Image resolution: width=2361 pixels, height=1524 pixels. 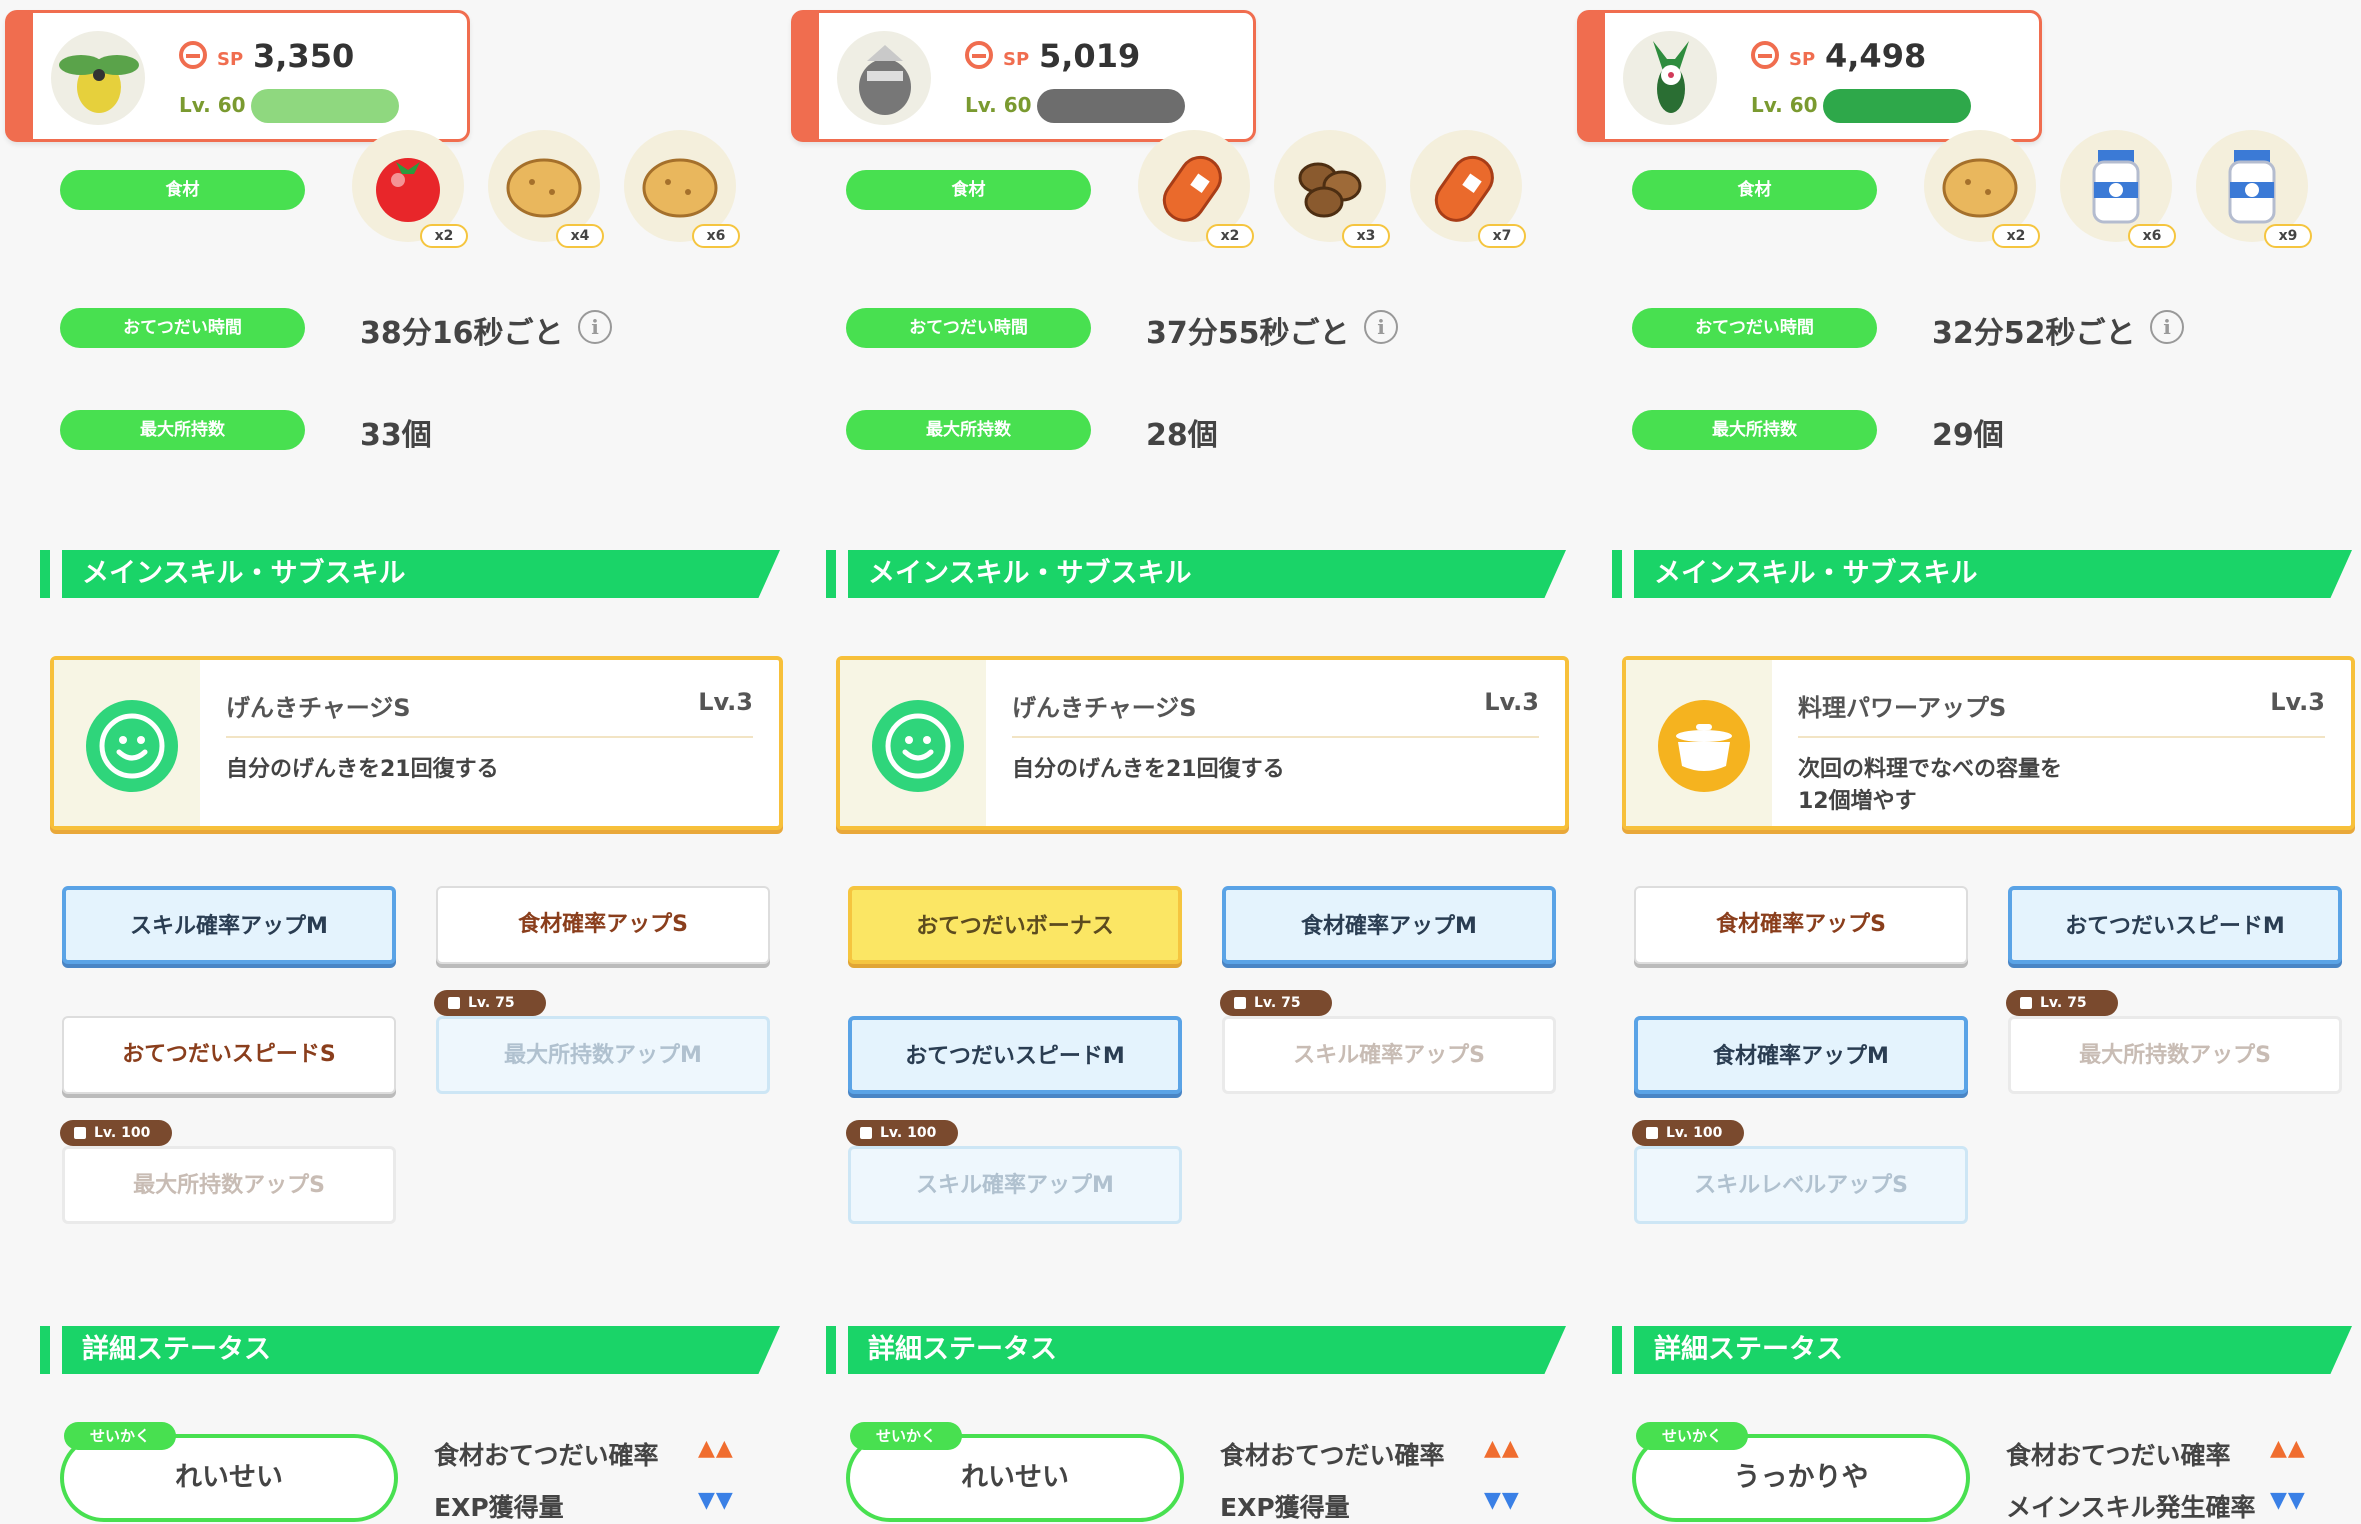 What do you see at coordinates (1502, 236) in the screenshot?
I see `ingredient-count-badge: x7` at bounding box center [1502, 236].